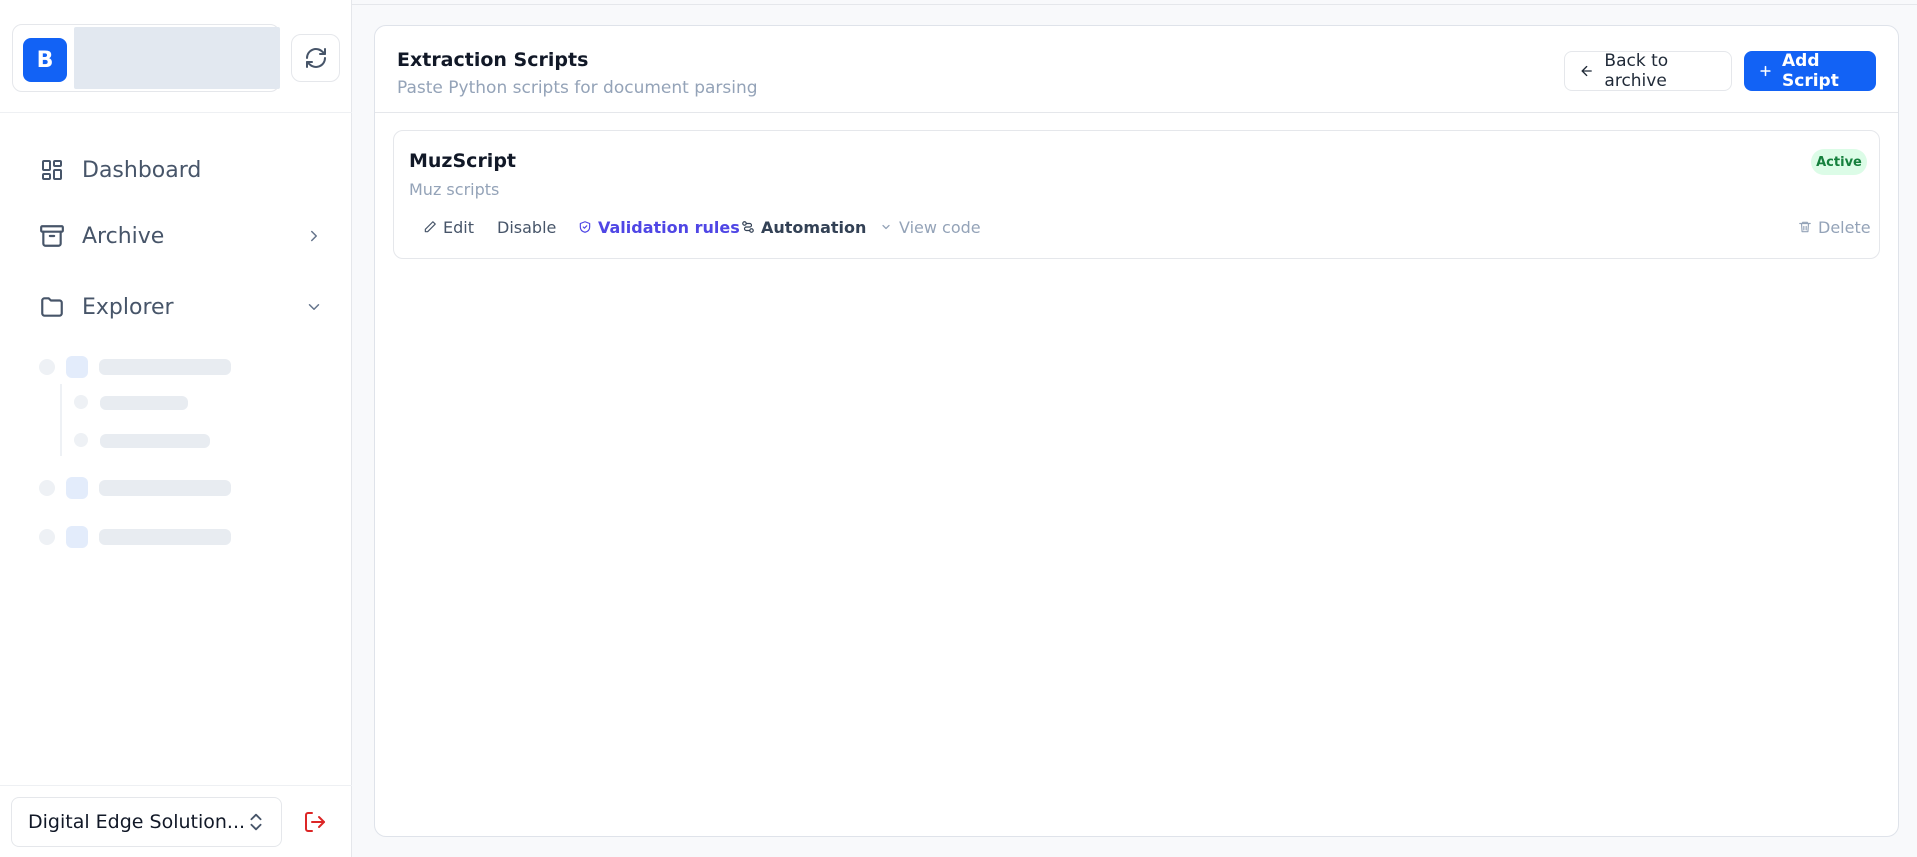  Describe the element at coordinates (1636, 71) in the screenshot. I see `back-to-archive-label: Back to archive` at that location.